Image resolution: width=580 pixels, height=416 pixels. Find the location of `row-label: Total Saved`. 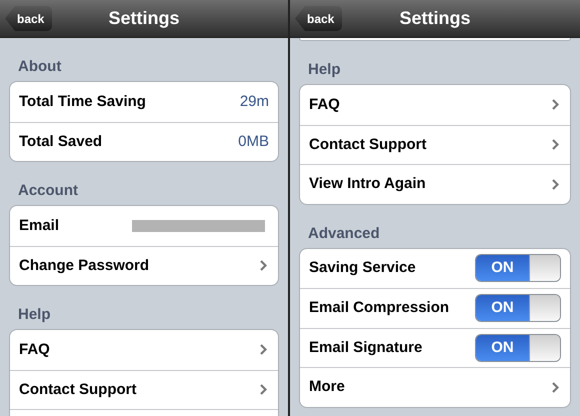

row-label: Total Saved is located at coordinates (61, 142).